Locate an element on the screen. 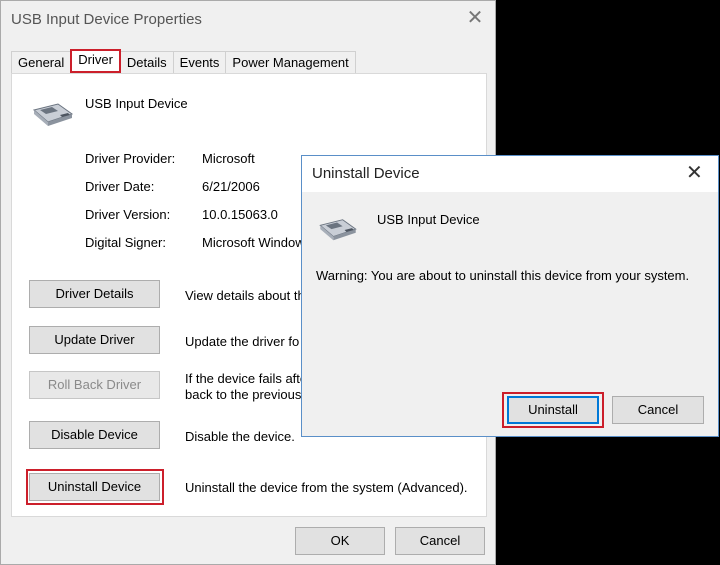 The height and width of the screenshot is (565, 720). update-driver-button: Update Driver is located at coordinates (94, 340).